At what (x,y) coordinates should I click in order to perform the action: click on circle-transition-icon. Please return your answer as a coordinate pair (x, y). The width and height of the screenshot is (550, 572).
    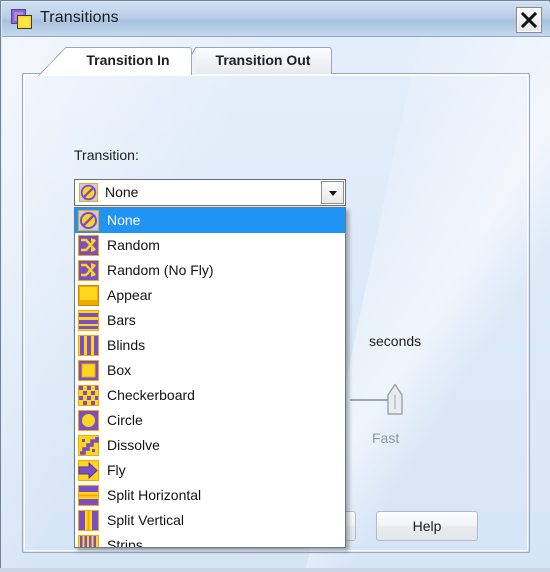
    Looking at the image, I should click on (88, 420).